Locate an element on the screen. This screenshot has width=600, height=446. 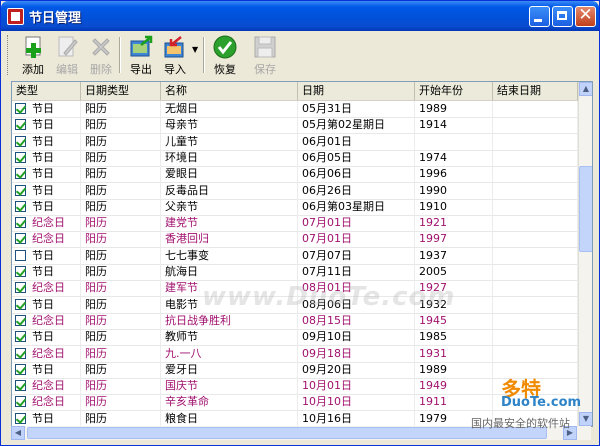
cell-start: 1914 is located at coordinates (454, 125).